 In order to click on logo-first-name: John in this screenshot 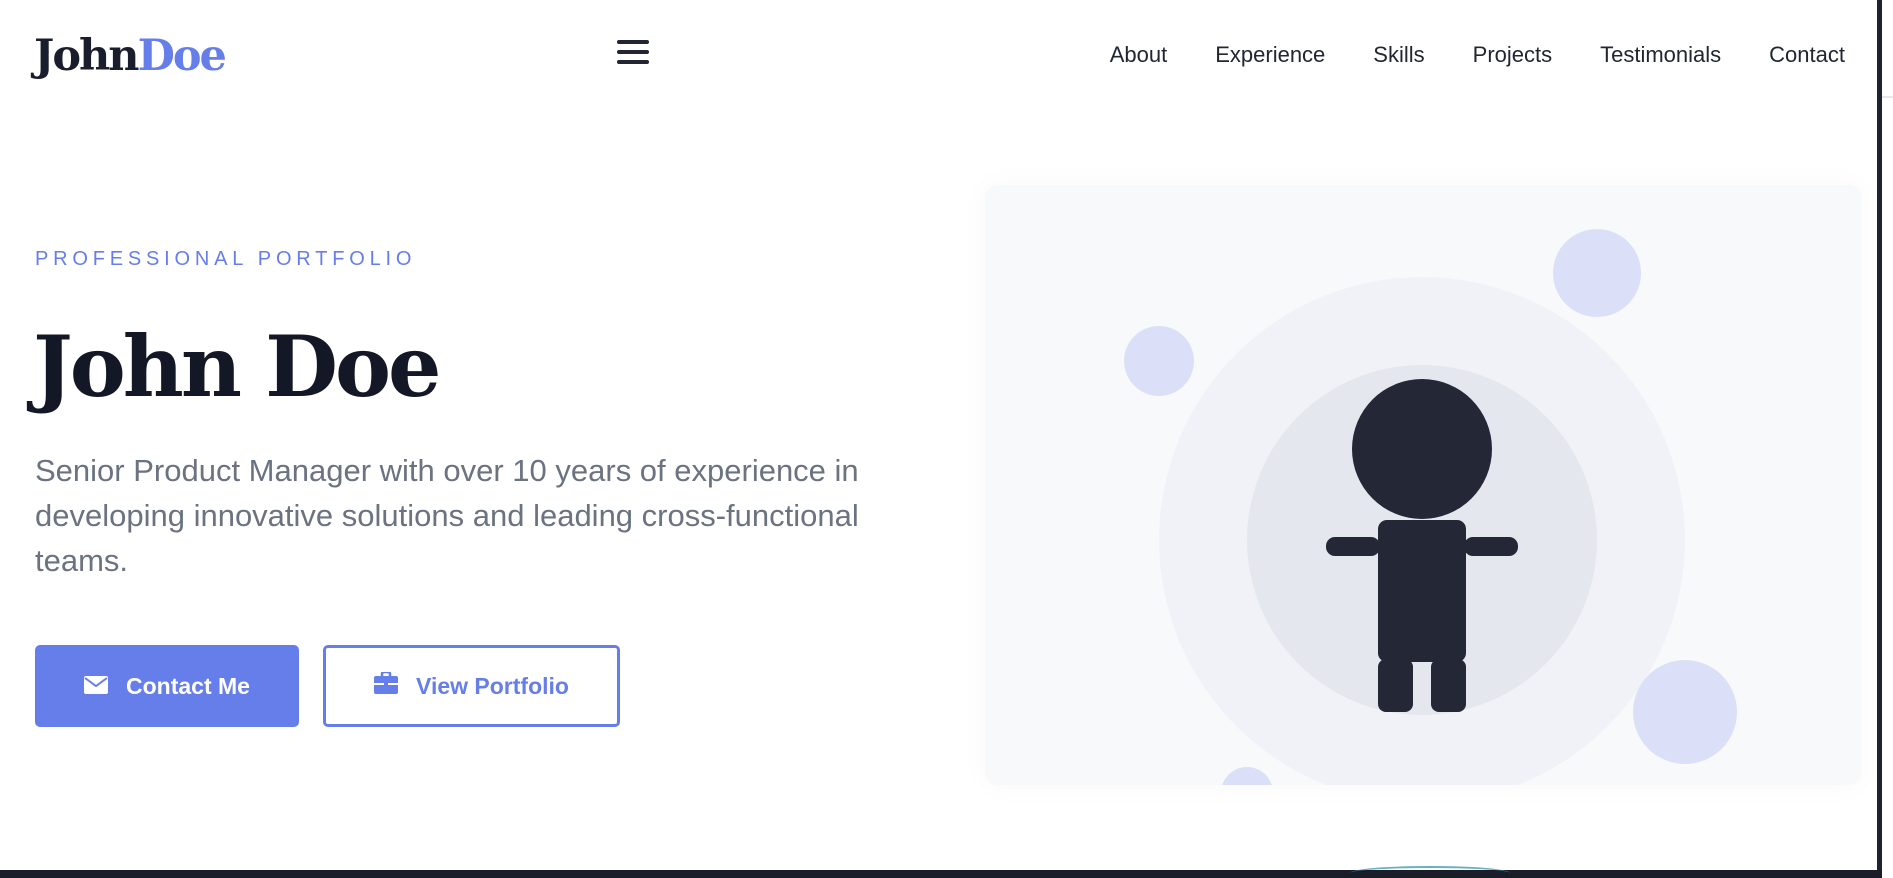, I will do `click(87, 56)`.